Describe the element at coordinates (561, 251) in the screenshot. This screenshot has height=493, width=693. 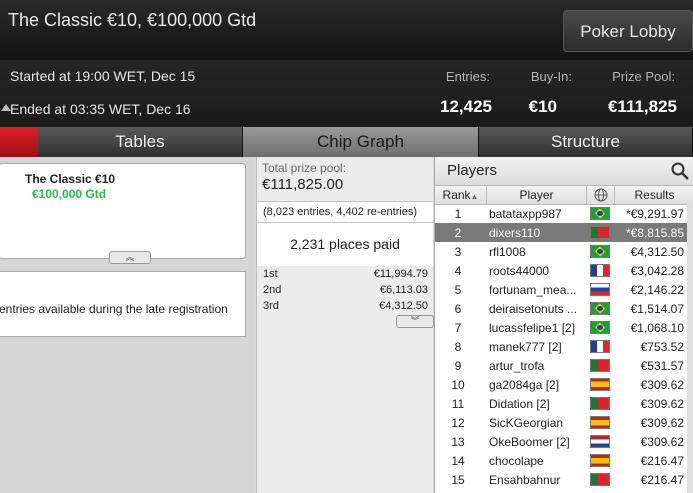
I see `player-row: 3 rfl1008 €4,312.50` at that location.